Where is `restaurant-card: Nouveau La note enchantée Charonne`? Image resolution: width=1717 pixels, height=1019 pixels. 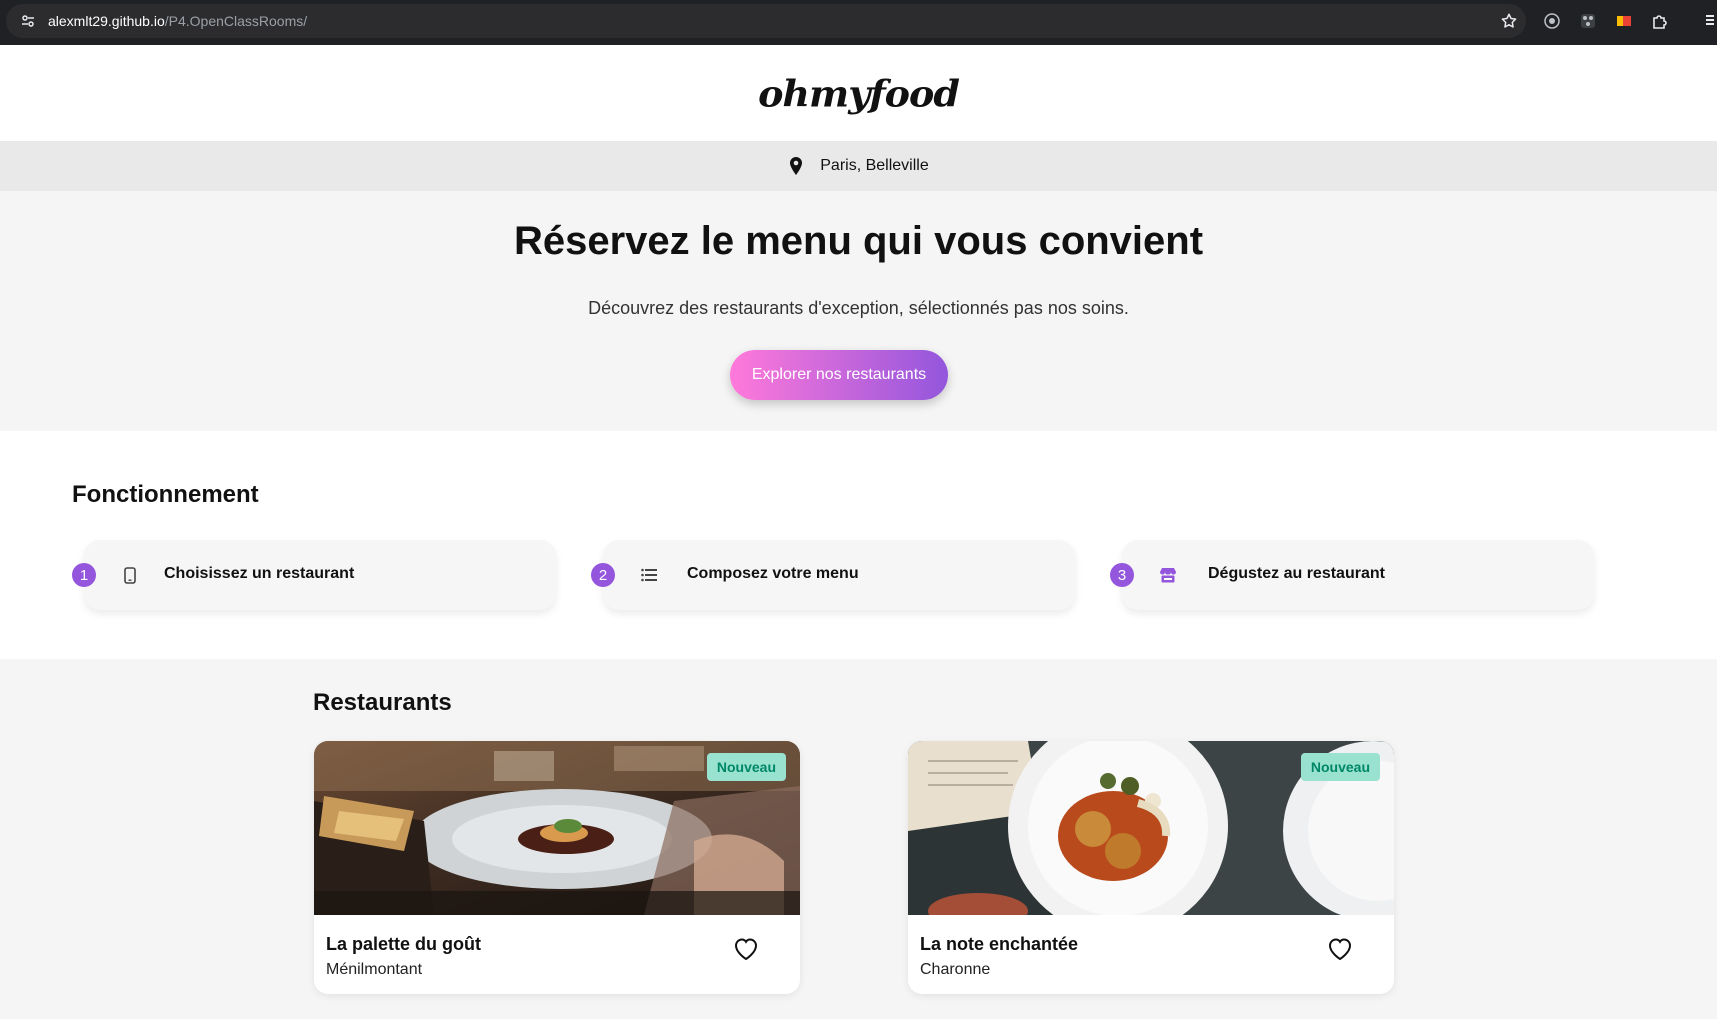
restaurant-card: Nouveau La note enchantée Charonne is located at coordinates (1151, 867).